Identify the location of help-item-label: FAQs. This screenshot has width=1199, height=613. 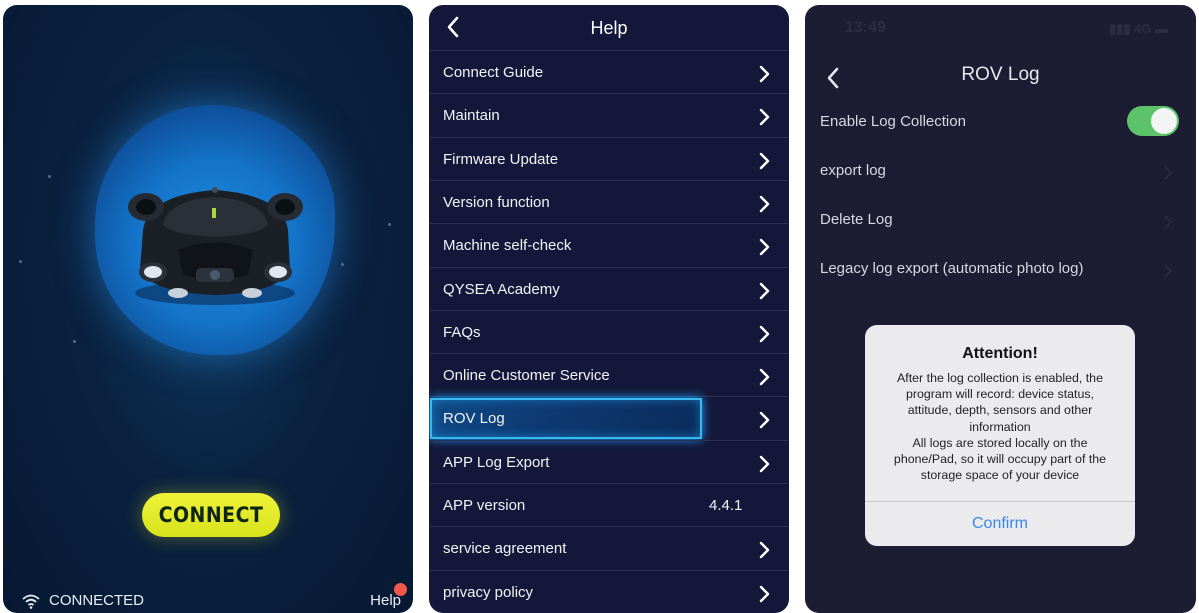
(462, 332).